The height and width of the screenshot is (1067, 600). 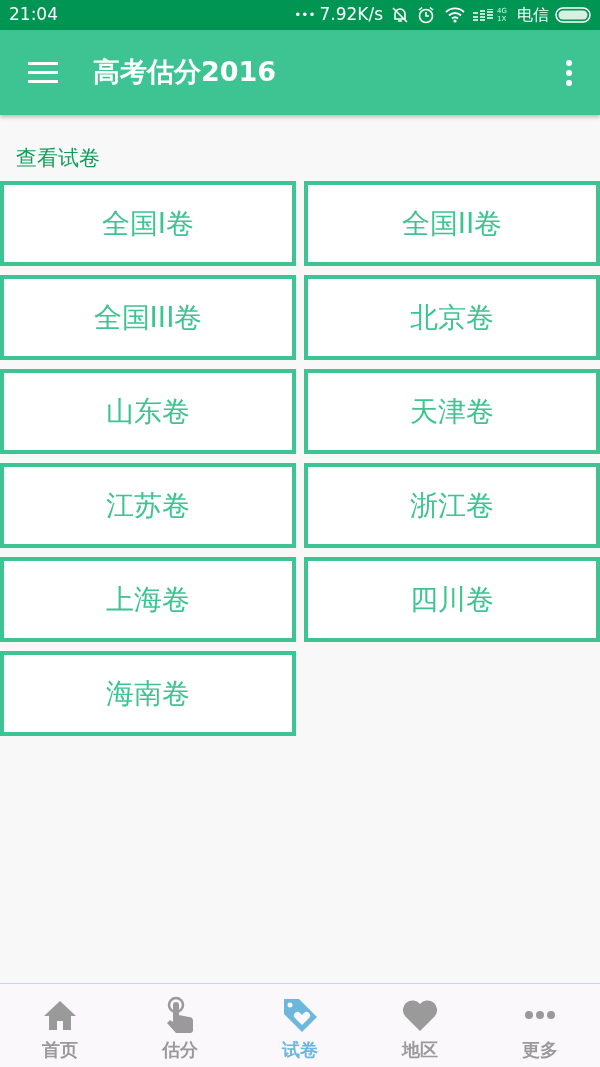 I want to click on network-speed: 7.92K/s, so click(x=351, y=15).